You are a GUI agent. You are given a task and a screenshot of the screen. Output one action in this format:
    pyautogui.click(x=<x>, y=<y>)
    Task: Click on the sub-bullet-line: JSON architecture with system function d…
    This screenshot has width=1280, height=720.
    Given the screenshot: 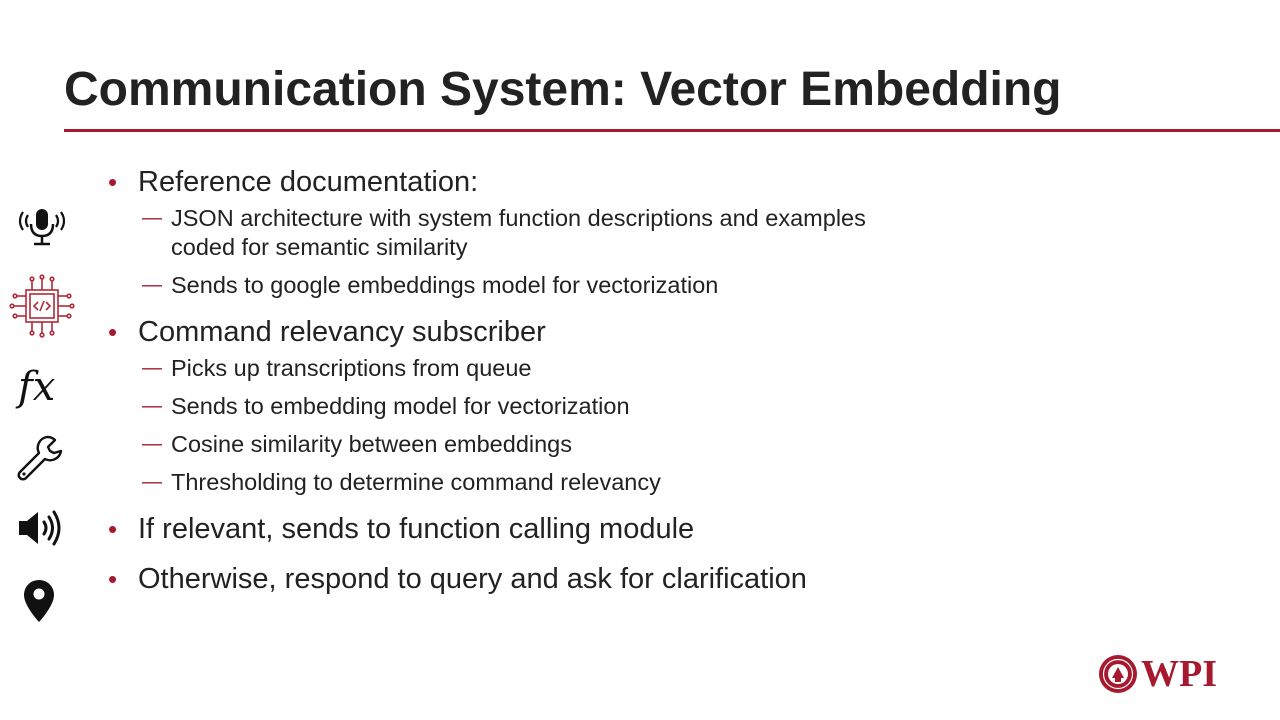 What is the action you would take?
    pyautogui.click(x=518, y=218)
    